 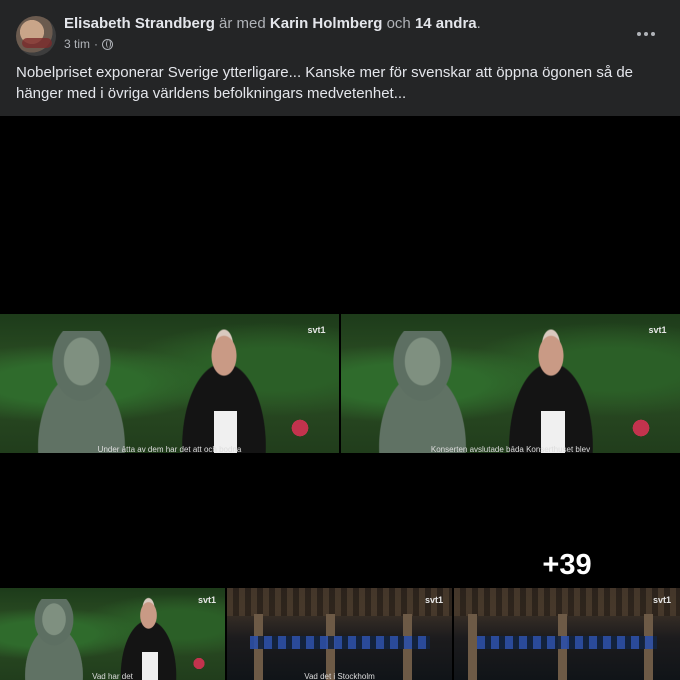 I want to click on video-frame: svt1 Vad det i Stockholm, so click(x=339, y=634).